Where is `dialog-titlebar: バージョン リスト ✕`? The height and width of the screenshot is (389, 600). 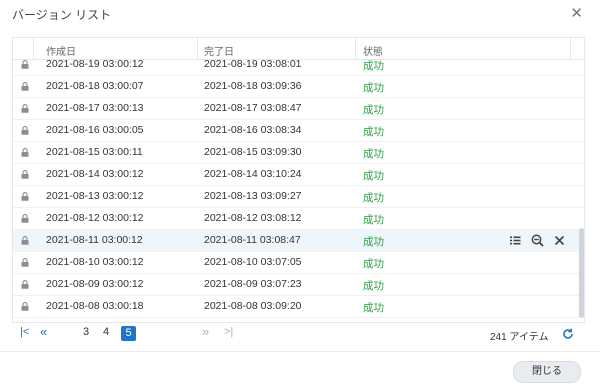 dialog-titlebar: バージョン リスト ✕ is located at coordinates (300, 14).